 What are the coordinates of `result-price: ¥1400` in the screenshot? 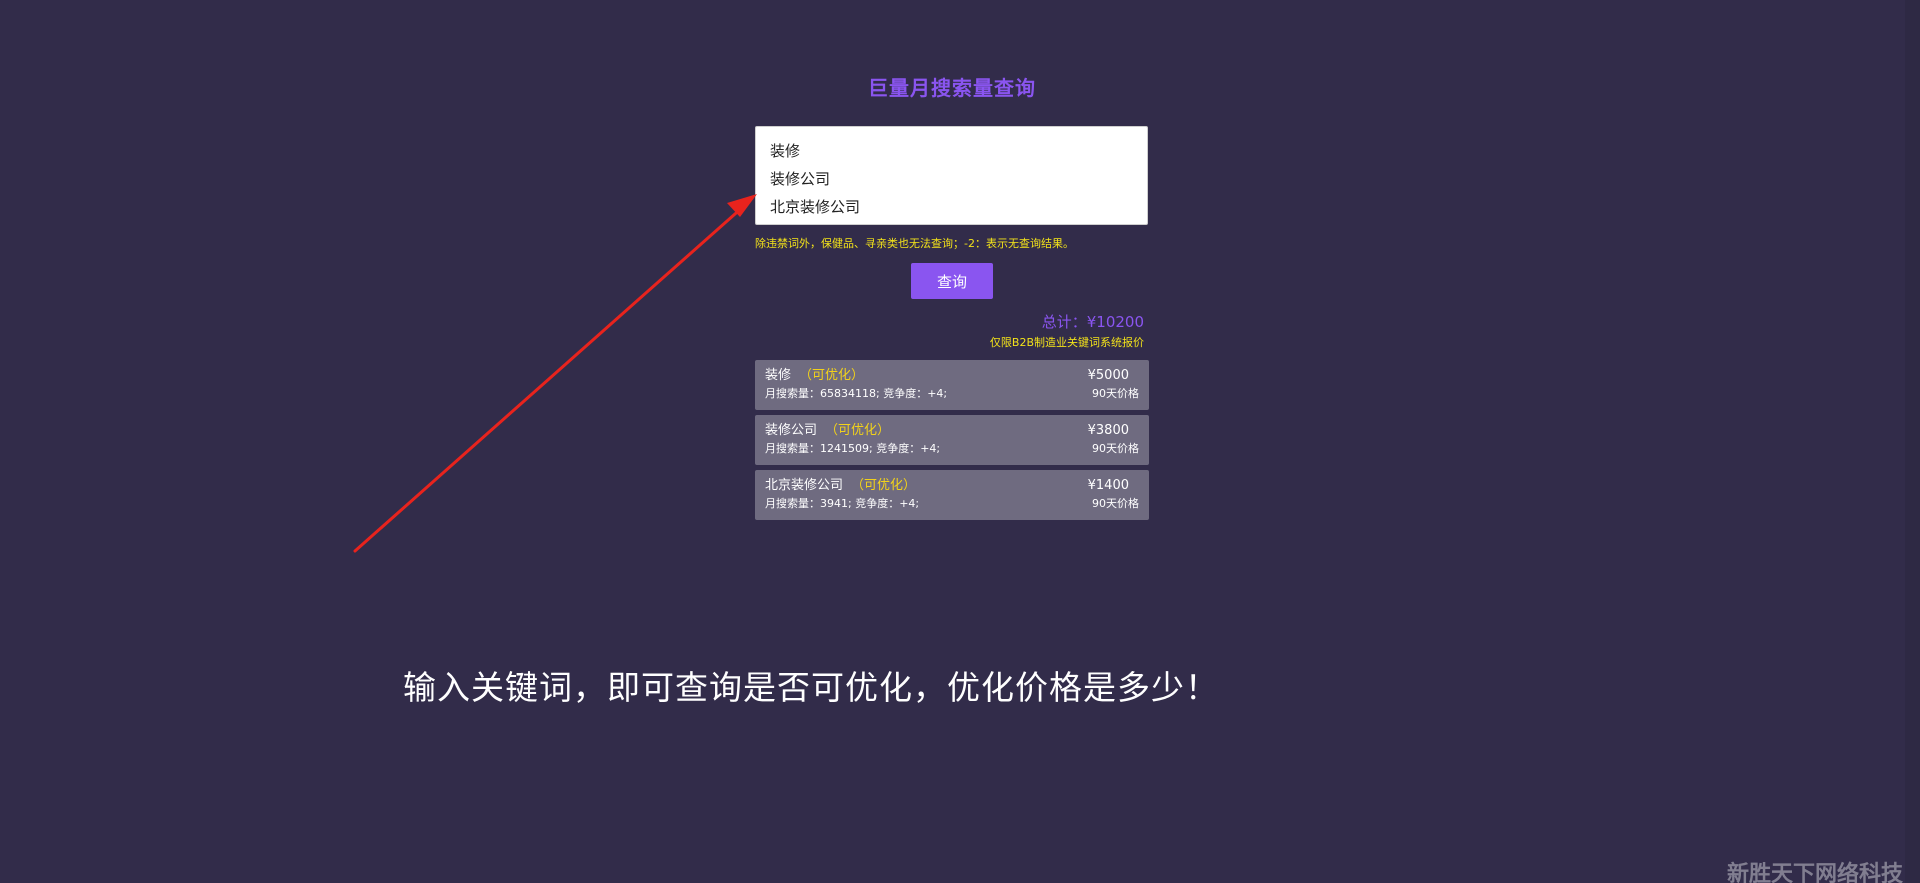 It's located at (1108, 485).